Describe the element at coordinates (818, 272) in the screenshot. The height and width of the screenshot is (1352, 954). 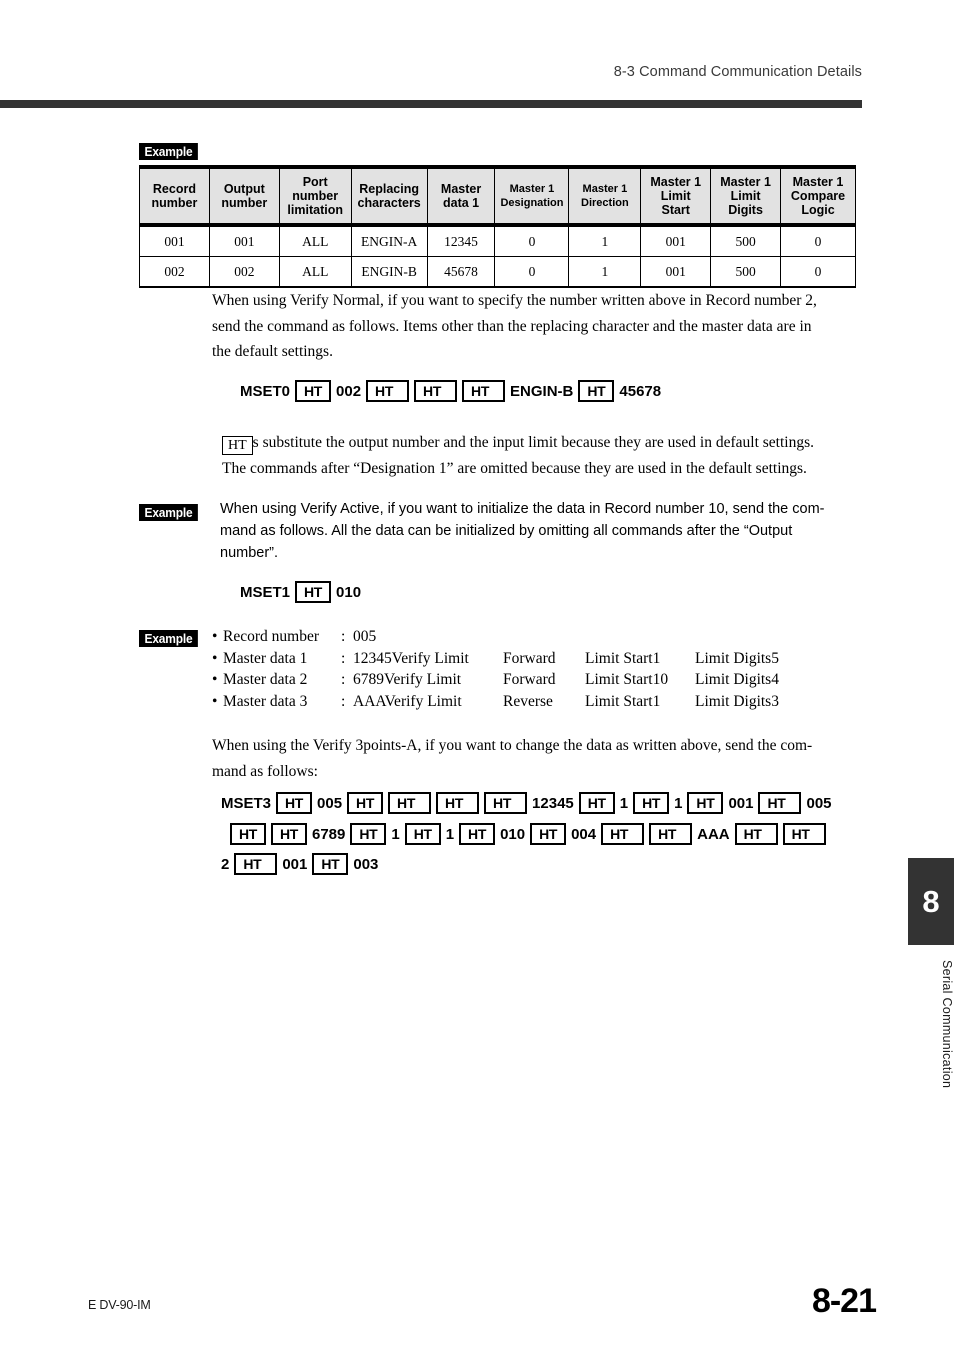
I see `cell-master-1-compare-logic: 0` at that location.